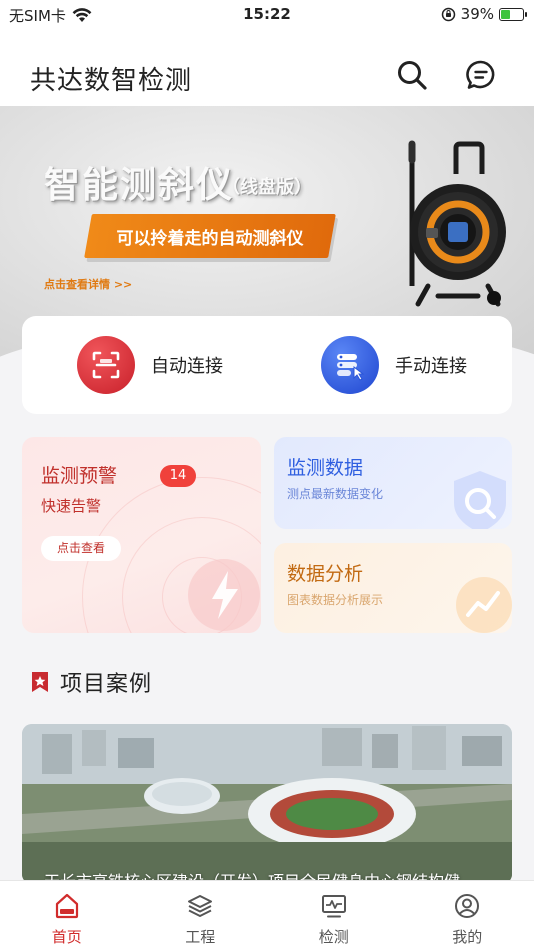  Describe the element at coordinates (178, 476) in the screenshot. I see `warning-count-badge: 14` at that location.